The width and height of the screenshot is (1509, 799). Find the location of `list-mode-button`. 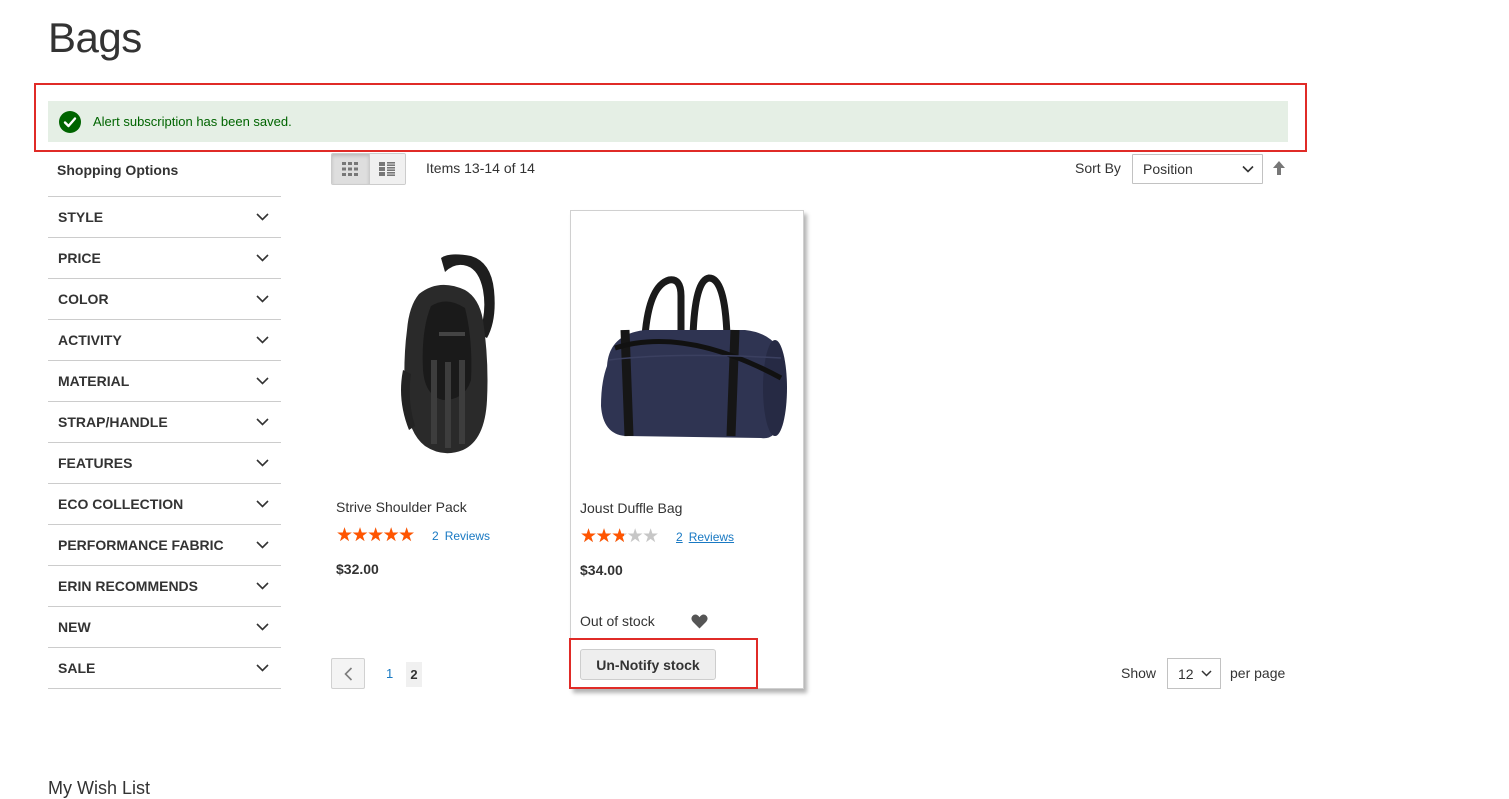

list-mode-button is located at coordinates (386, 169).